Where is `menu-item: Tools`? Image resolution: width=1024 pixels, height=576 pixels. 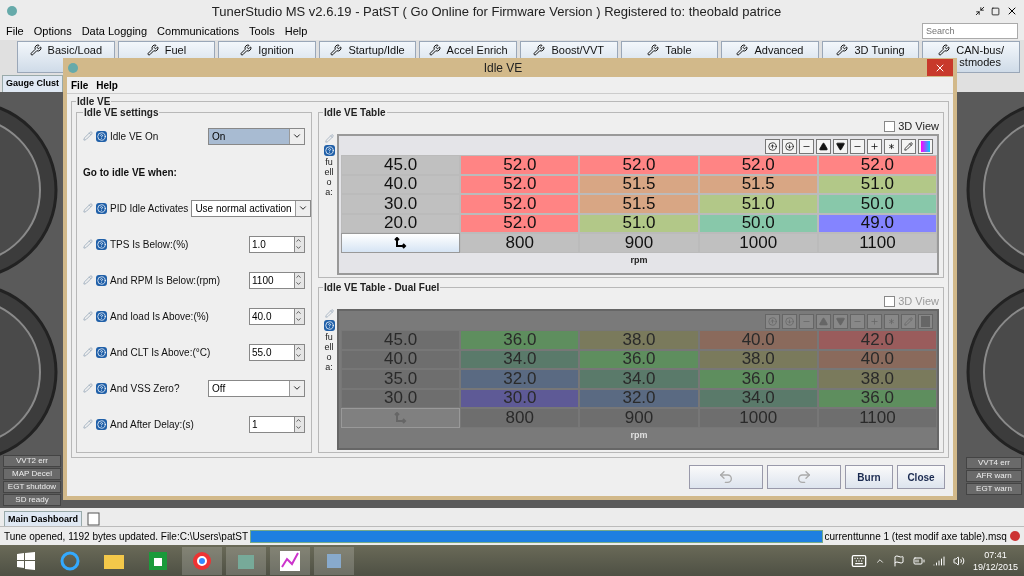 menu-item: Tools is located at coordinates (262, 31).